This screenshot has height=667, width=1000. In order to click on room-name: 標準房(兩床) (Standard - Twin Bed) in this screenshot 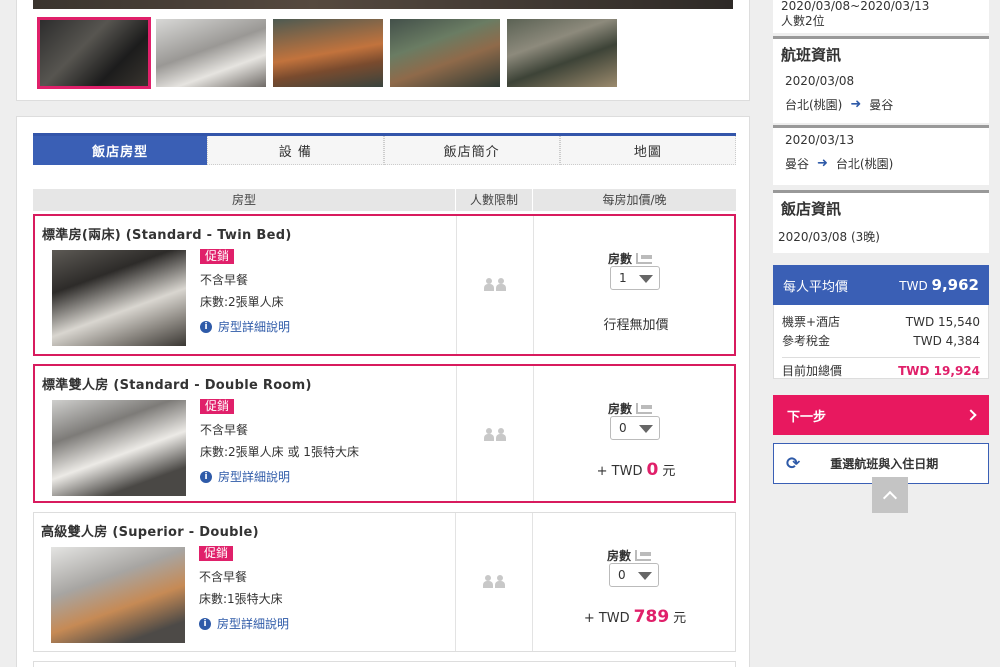, I will do `click(167, 235)`.